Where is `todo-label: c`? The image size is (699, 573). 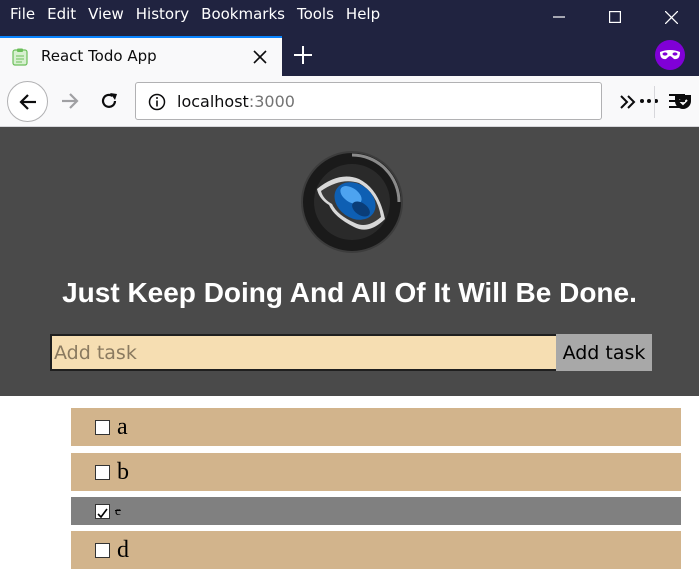
todo-label: c is located at coordinates (118, 510).